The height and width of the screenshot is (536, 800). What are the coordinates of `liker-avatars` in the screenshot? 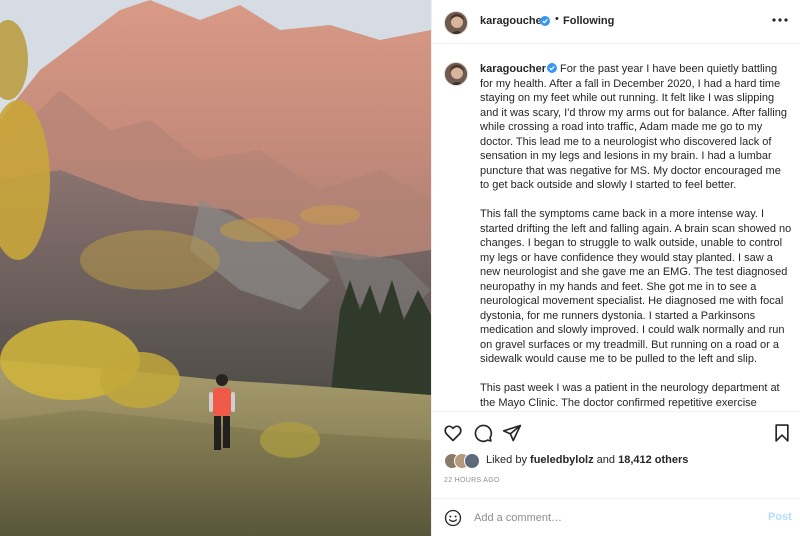 It's located at (464, 461).